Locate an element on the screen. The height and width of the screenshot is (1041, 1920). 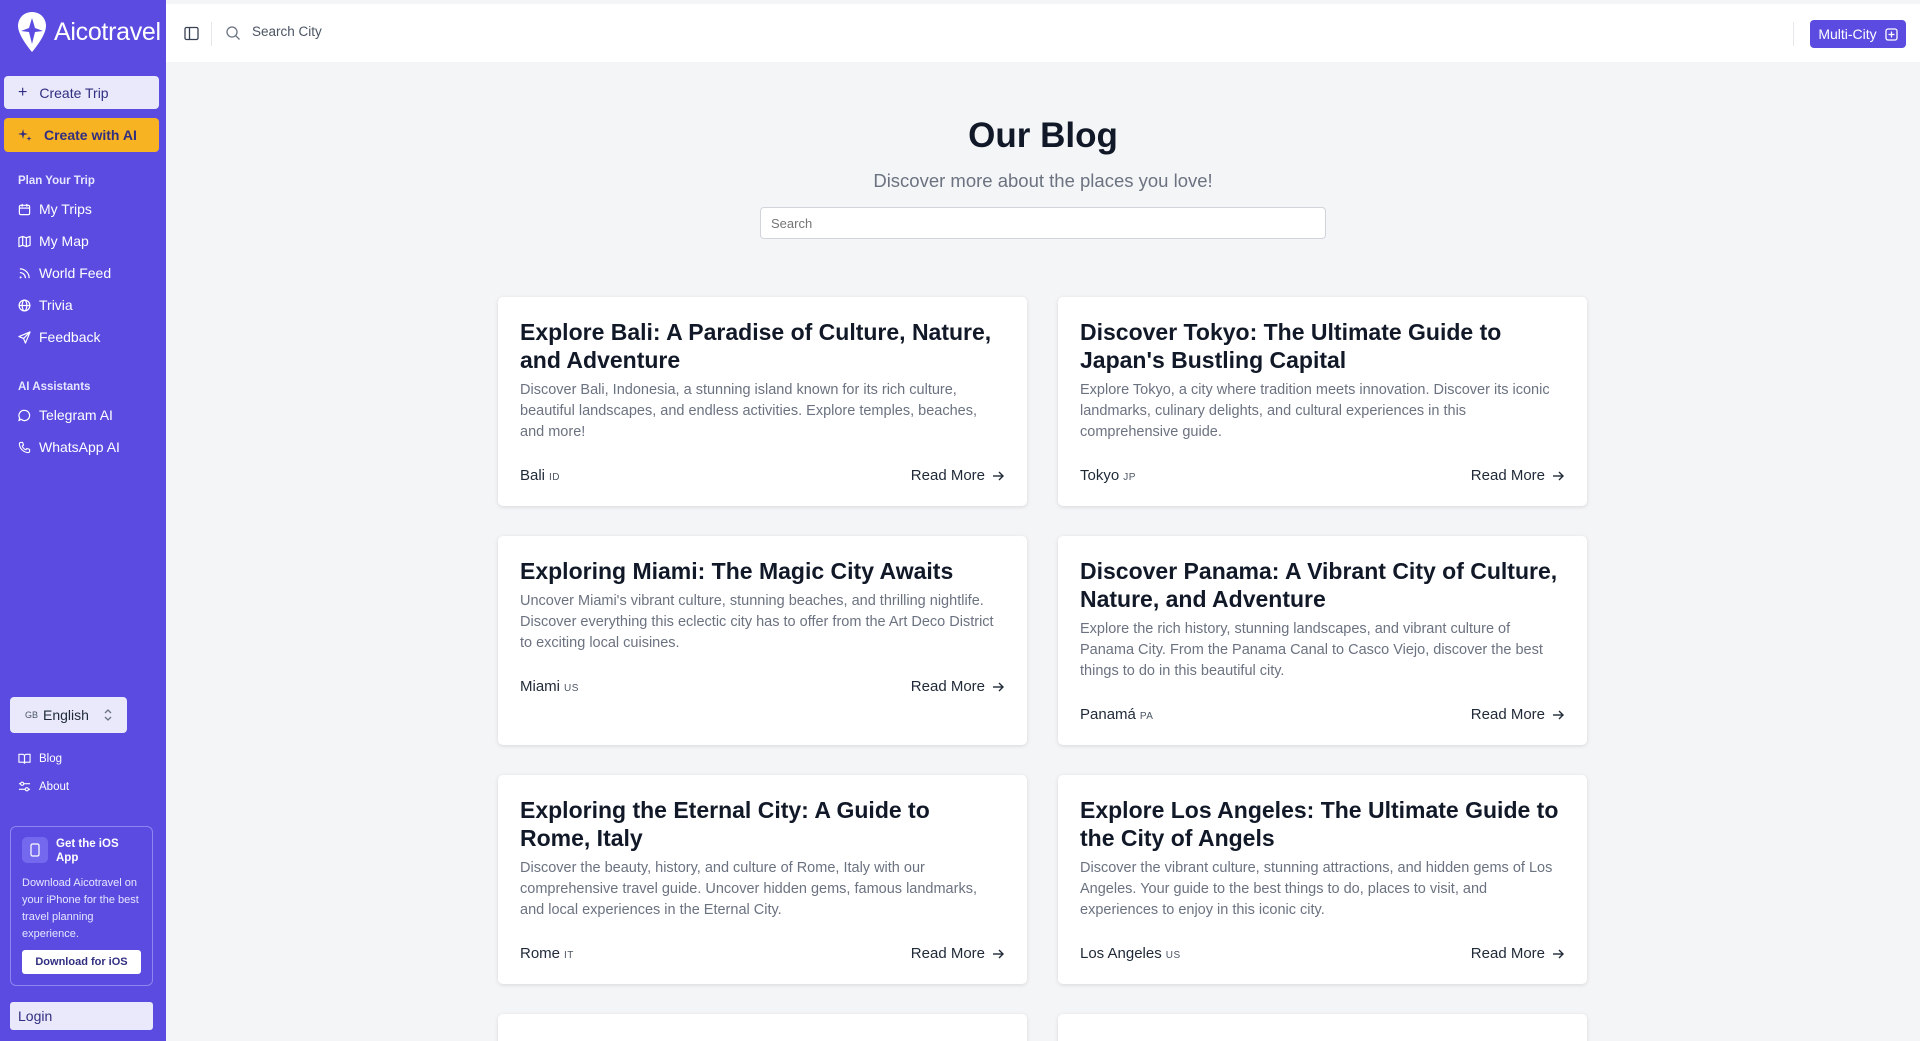
sliders-icon is located at coordinates (24, 786).